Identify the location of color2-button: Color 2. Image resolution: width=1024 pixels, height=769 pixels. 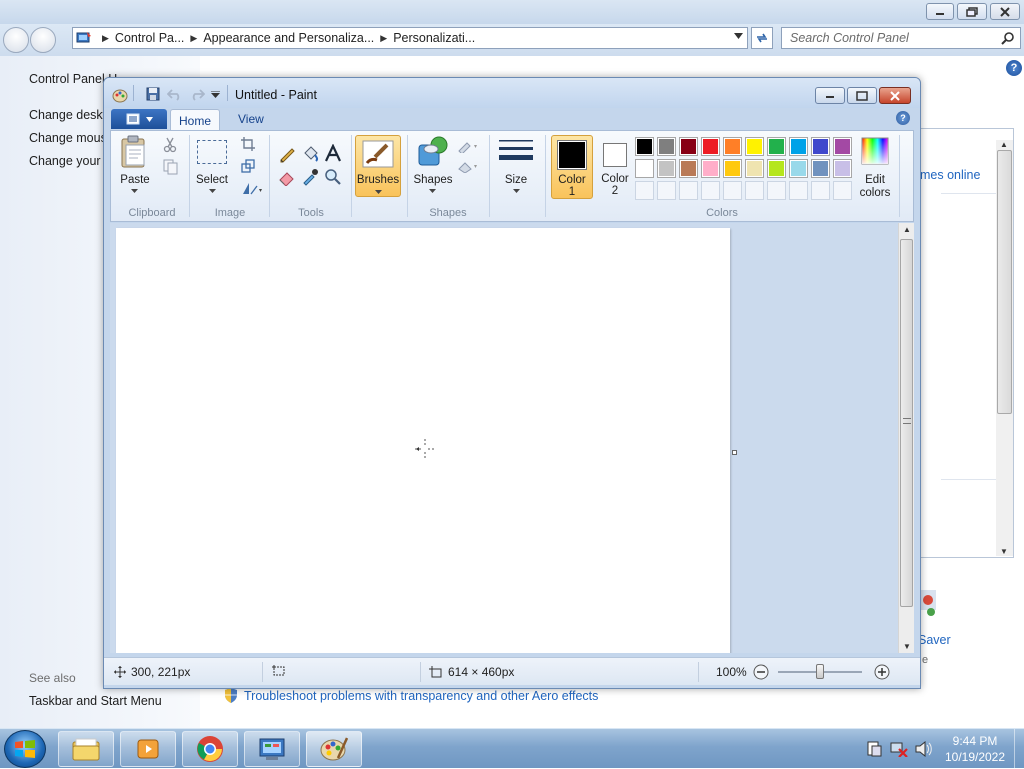
(615, 167).